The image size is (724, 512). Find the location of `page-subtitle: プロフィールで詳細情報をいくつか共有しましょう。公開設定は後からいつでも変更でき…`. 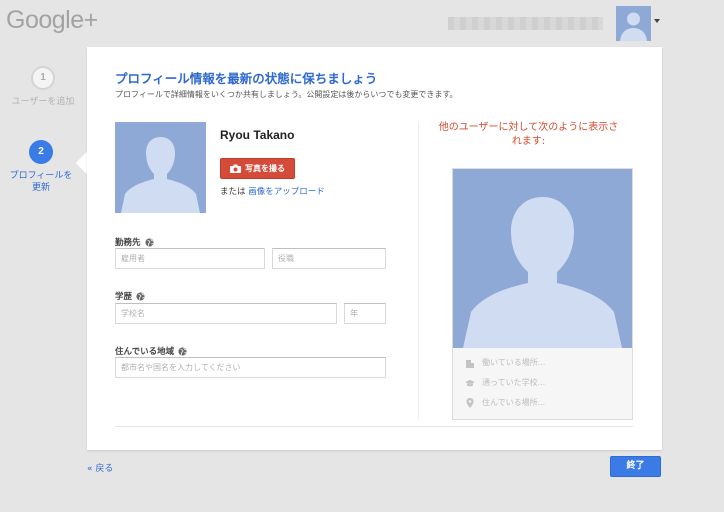

page-subtitle: プロフィールで詳細情報をいくつか共有しましょう。公開設定は後からいつでも変更でき… is located at coordinates (286, 94).